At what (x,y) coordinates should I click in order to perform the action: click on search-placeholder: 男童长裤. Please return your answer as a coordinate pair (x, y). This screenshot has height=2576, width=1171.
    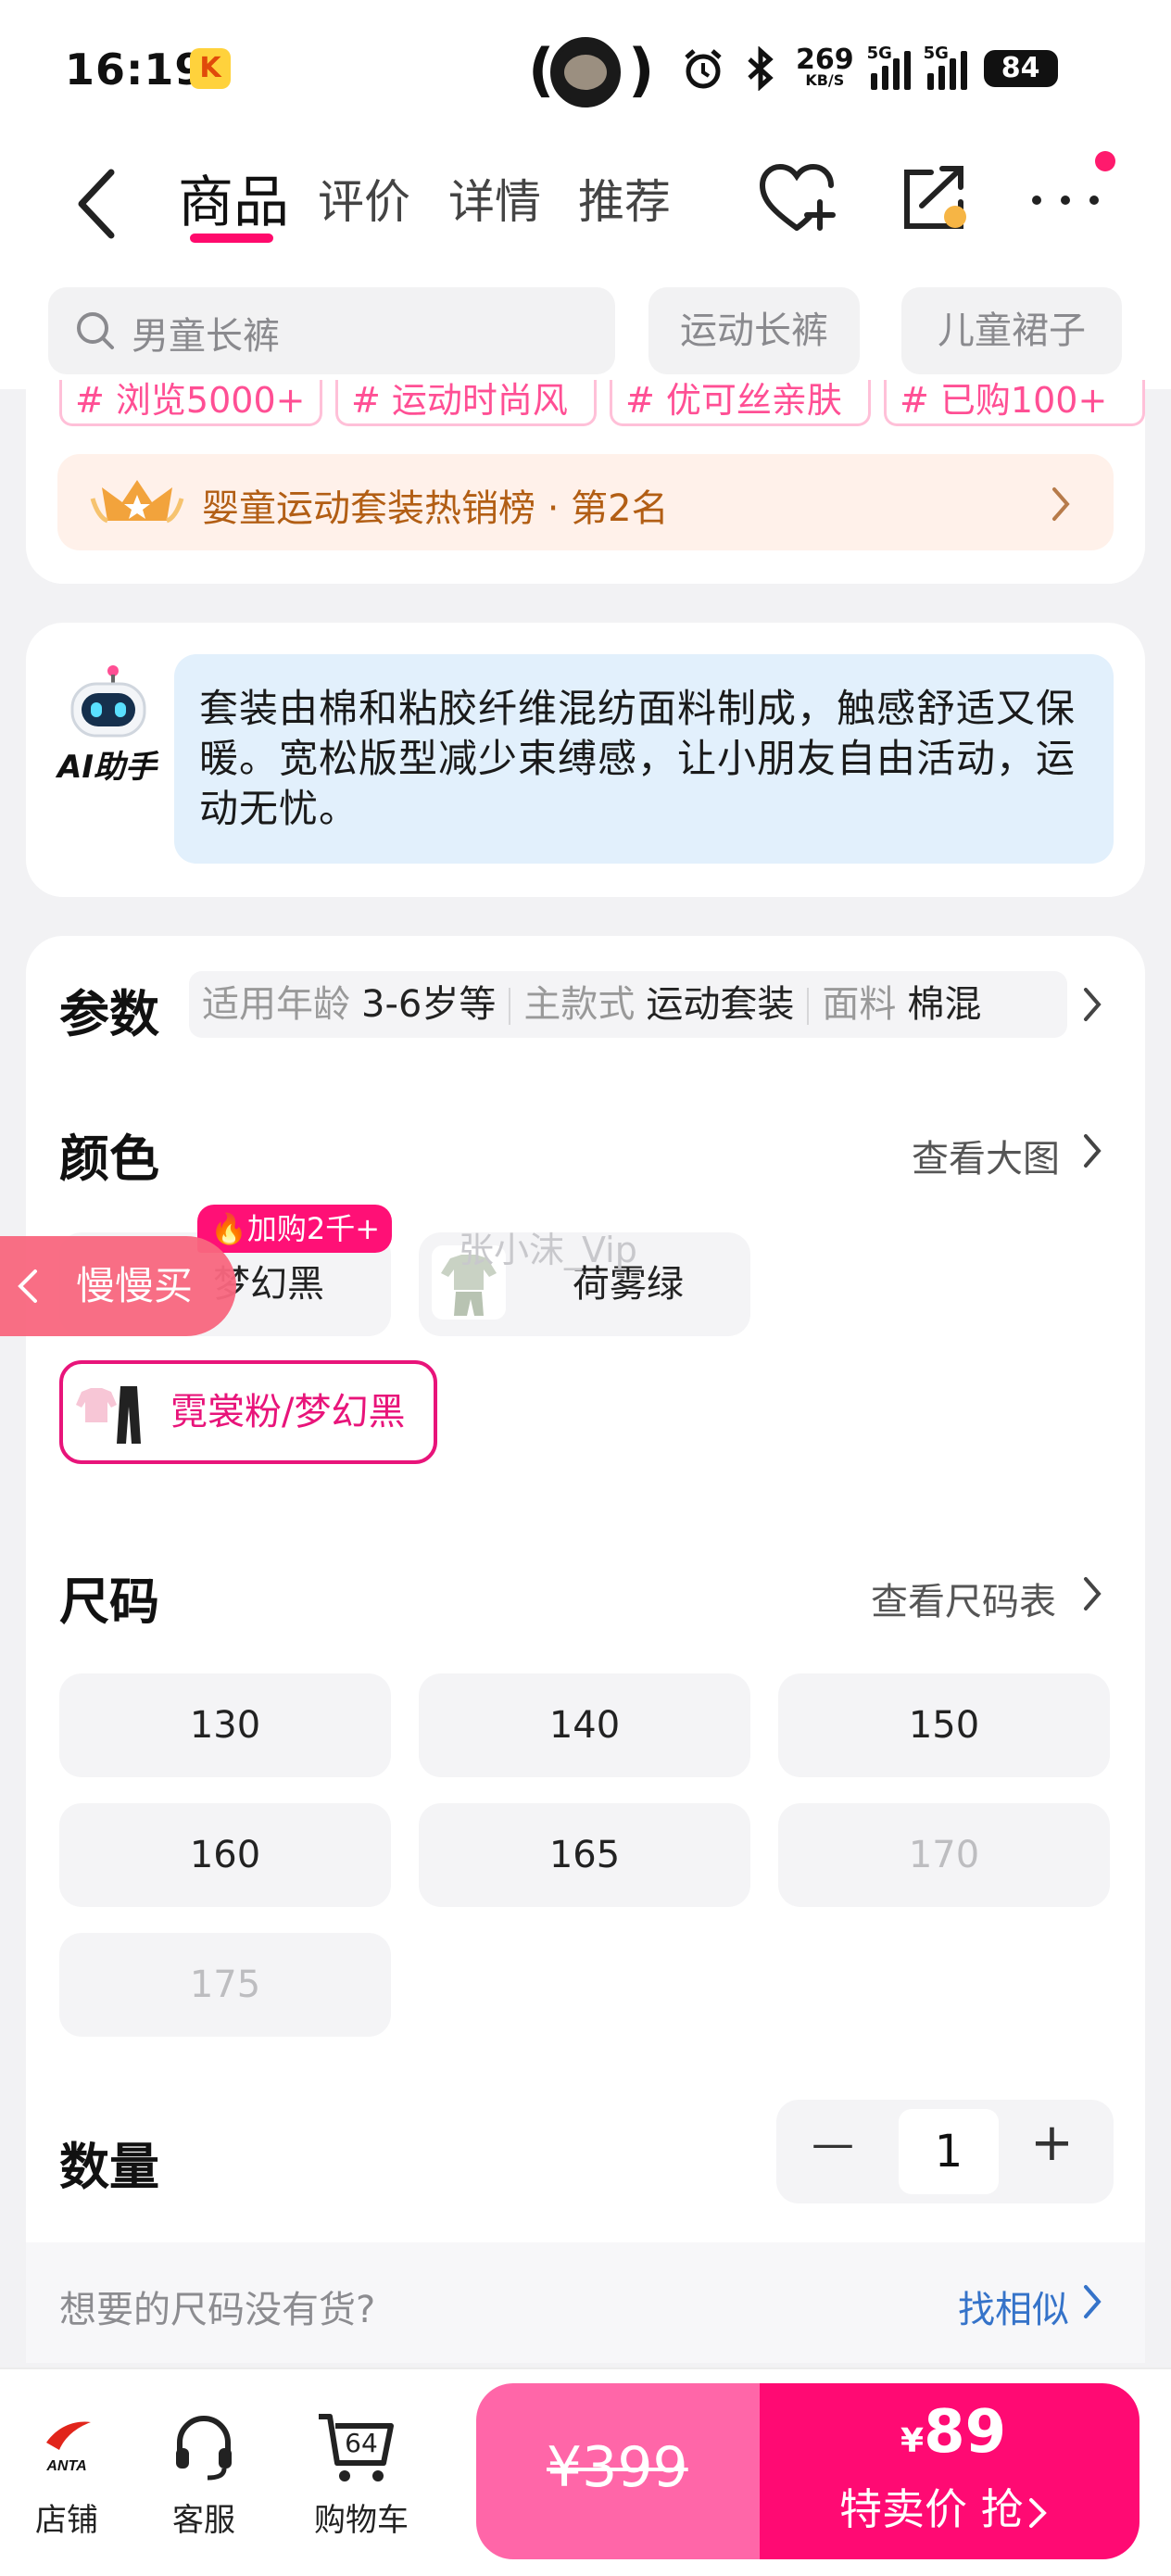
    Looking at the image, I should click on (206, 336).